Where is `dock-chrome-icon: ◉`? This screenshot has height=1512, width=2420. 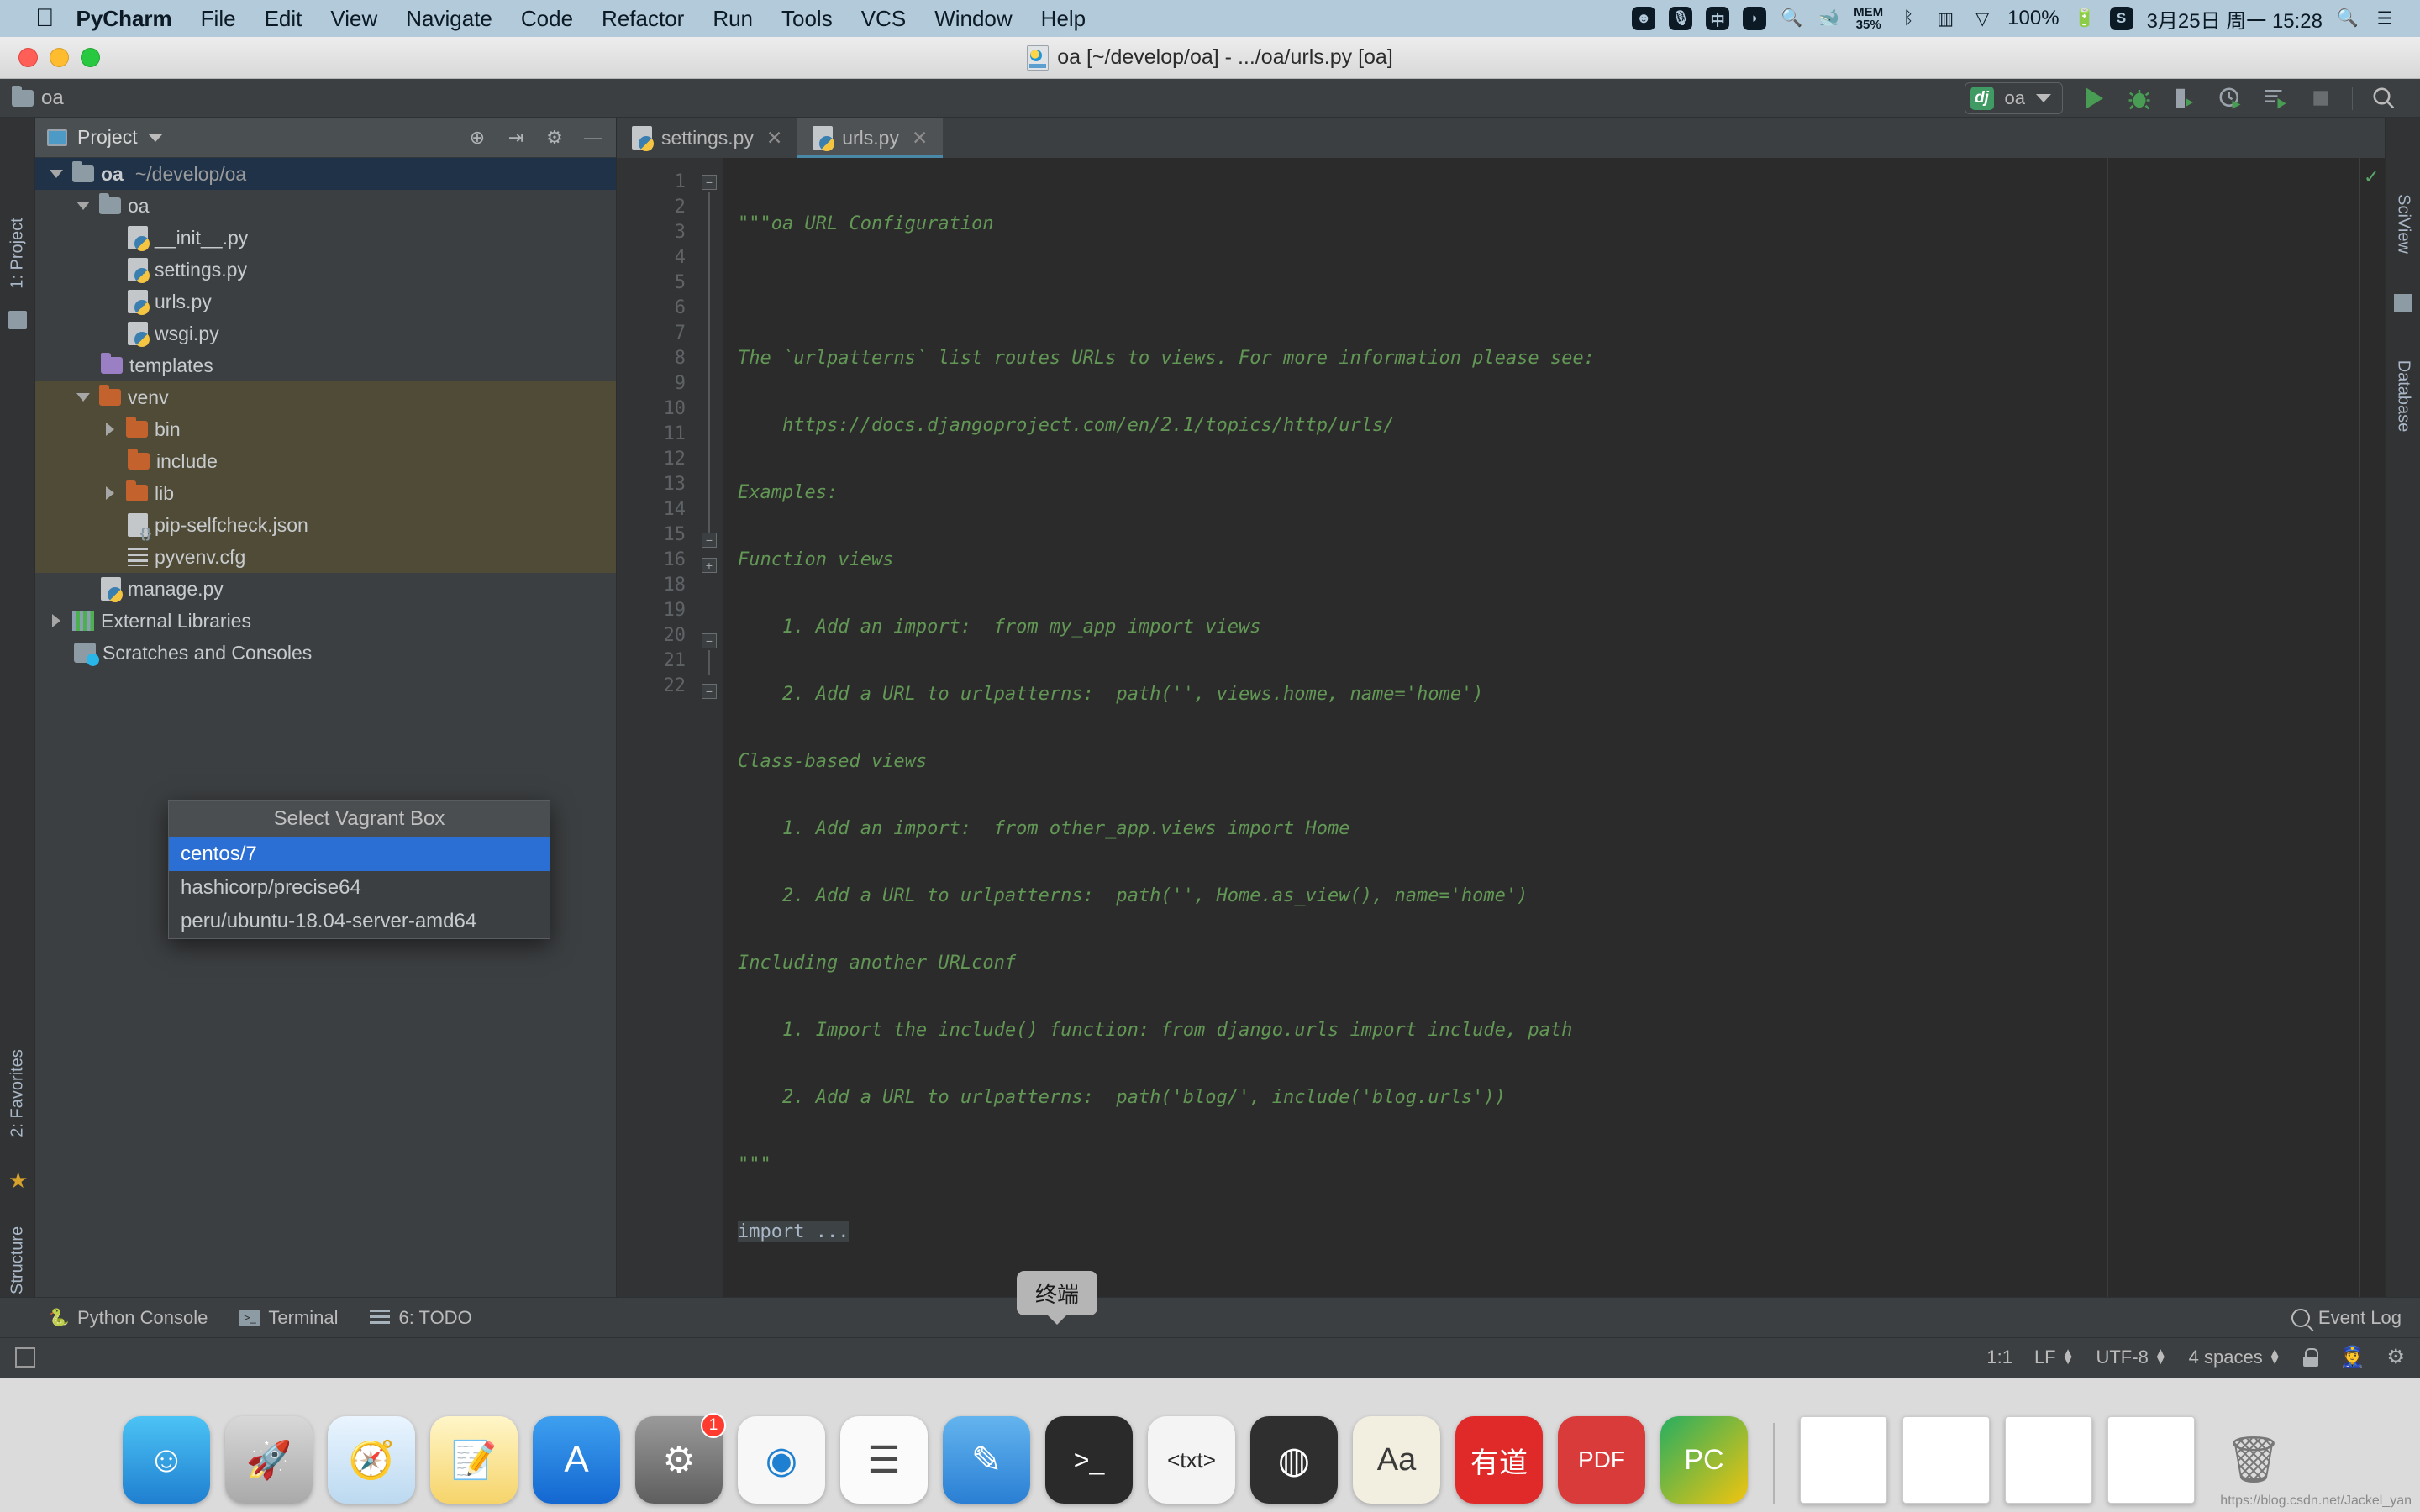 dock-chrome-icon: ◉ is located at coordinates (781, 1460).